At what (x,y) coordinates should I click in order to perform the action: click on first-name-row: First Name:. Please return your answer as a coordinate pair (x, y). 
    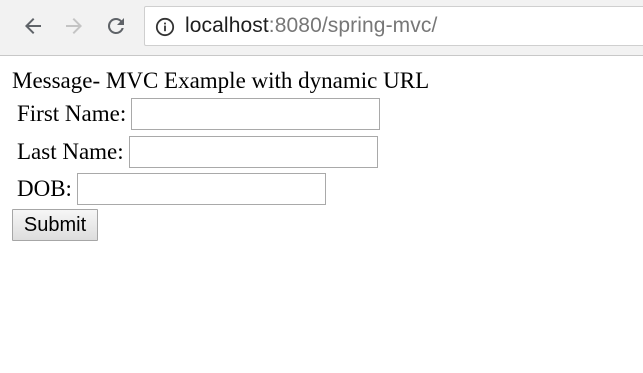
    Looking at the image, I should click on (199, 114).